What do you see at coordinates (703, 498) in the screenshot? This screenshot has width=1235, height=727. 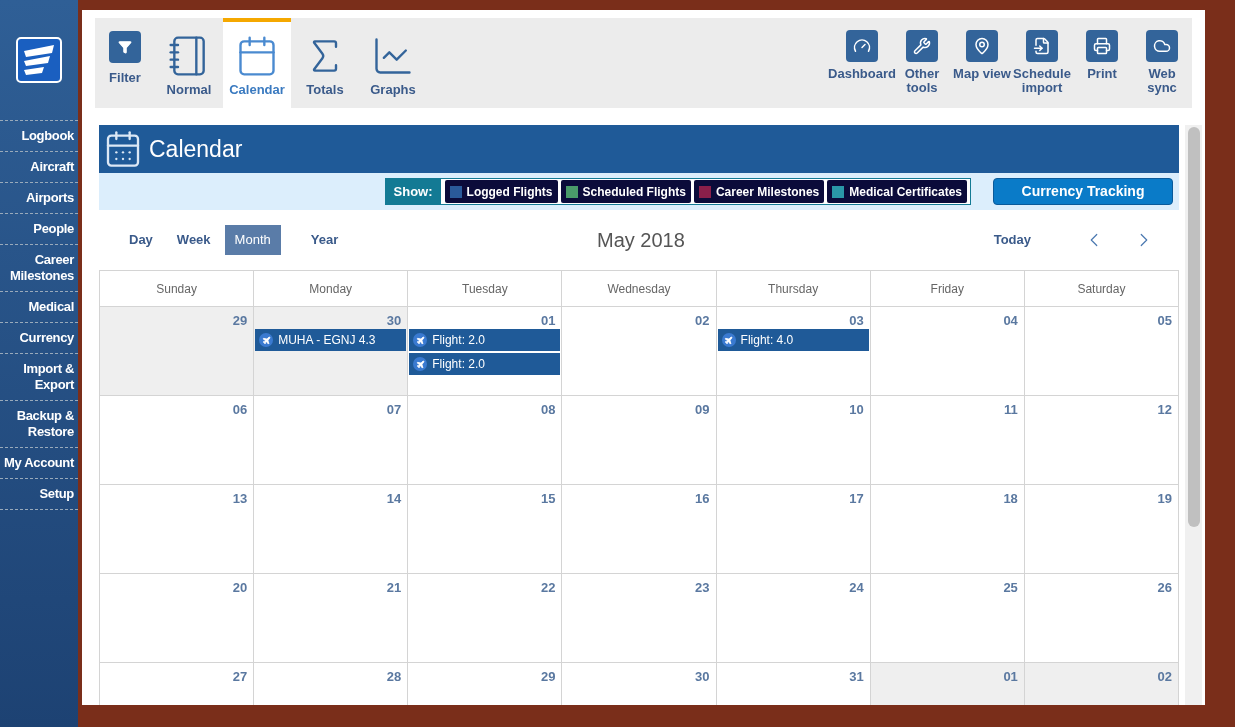 I see `day-number: 16` at bounding box center [703, 498].